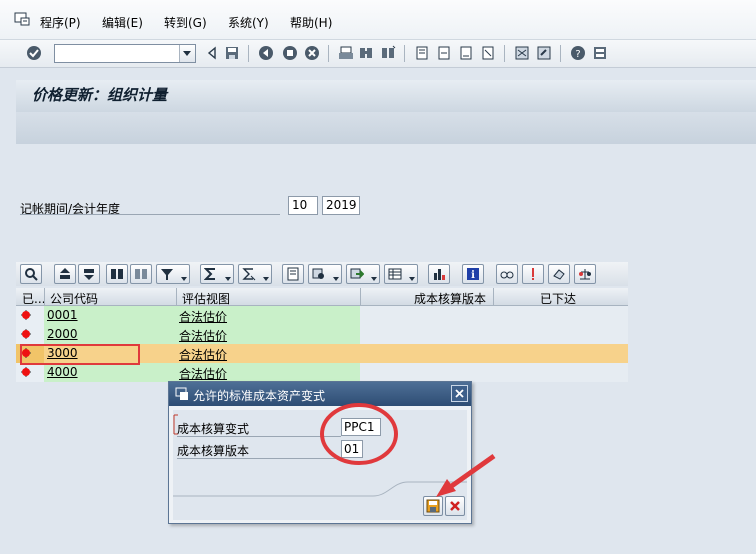  I want to click on filter-button, so click(173, 274).